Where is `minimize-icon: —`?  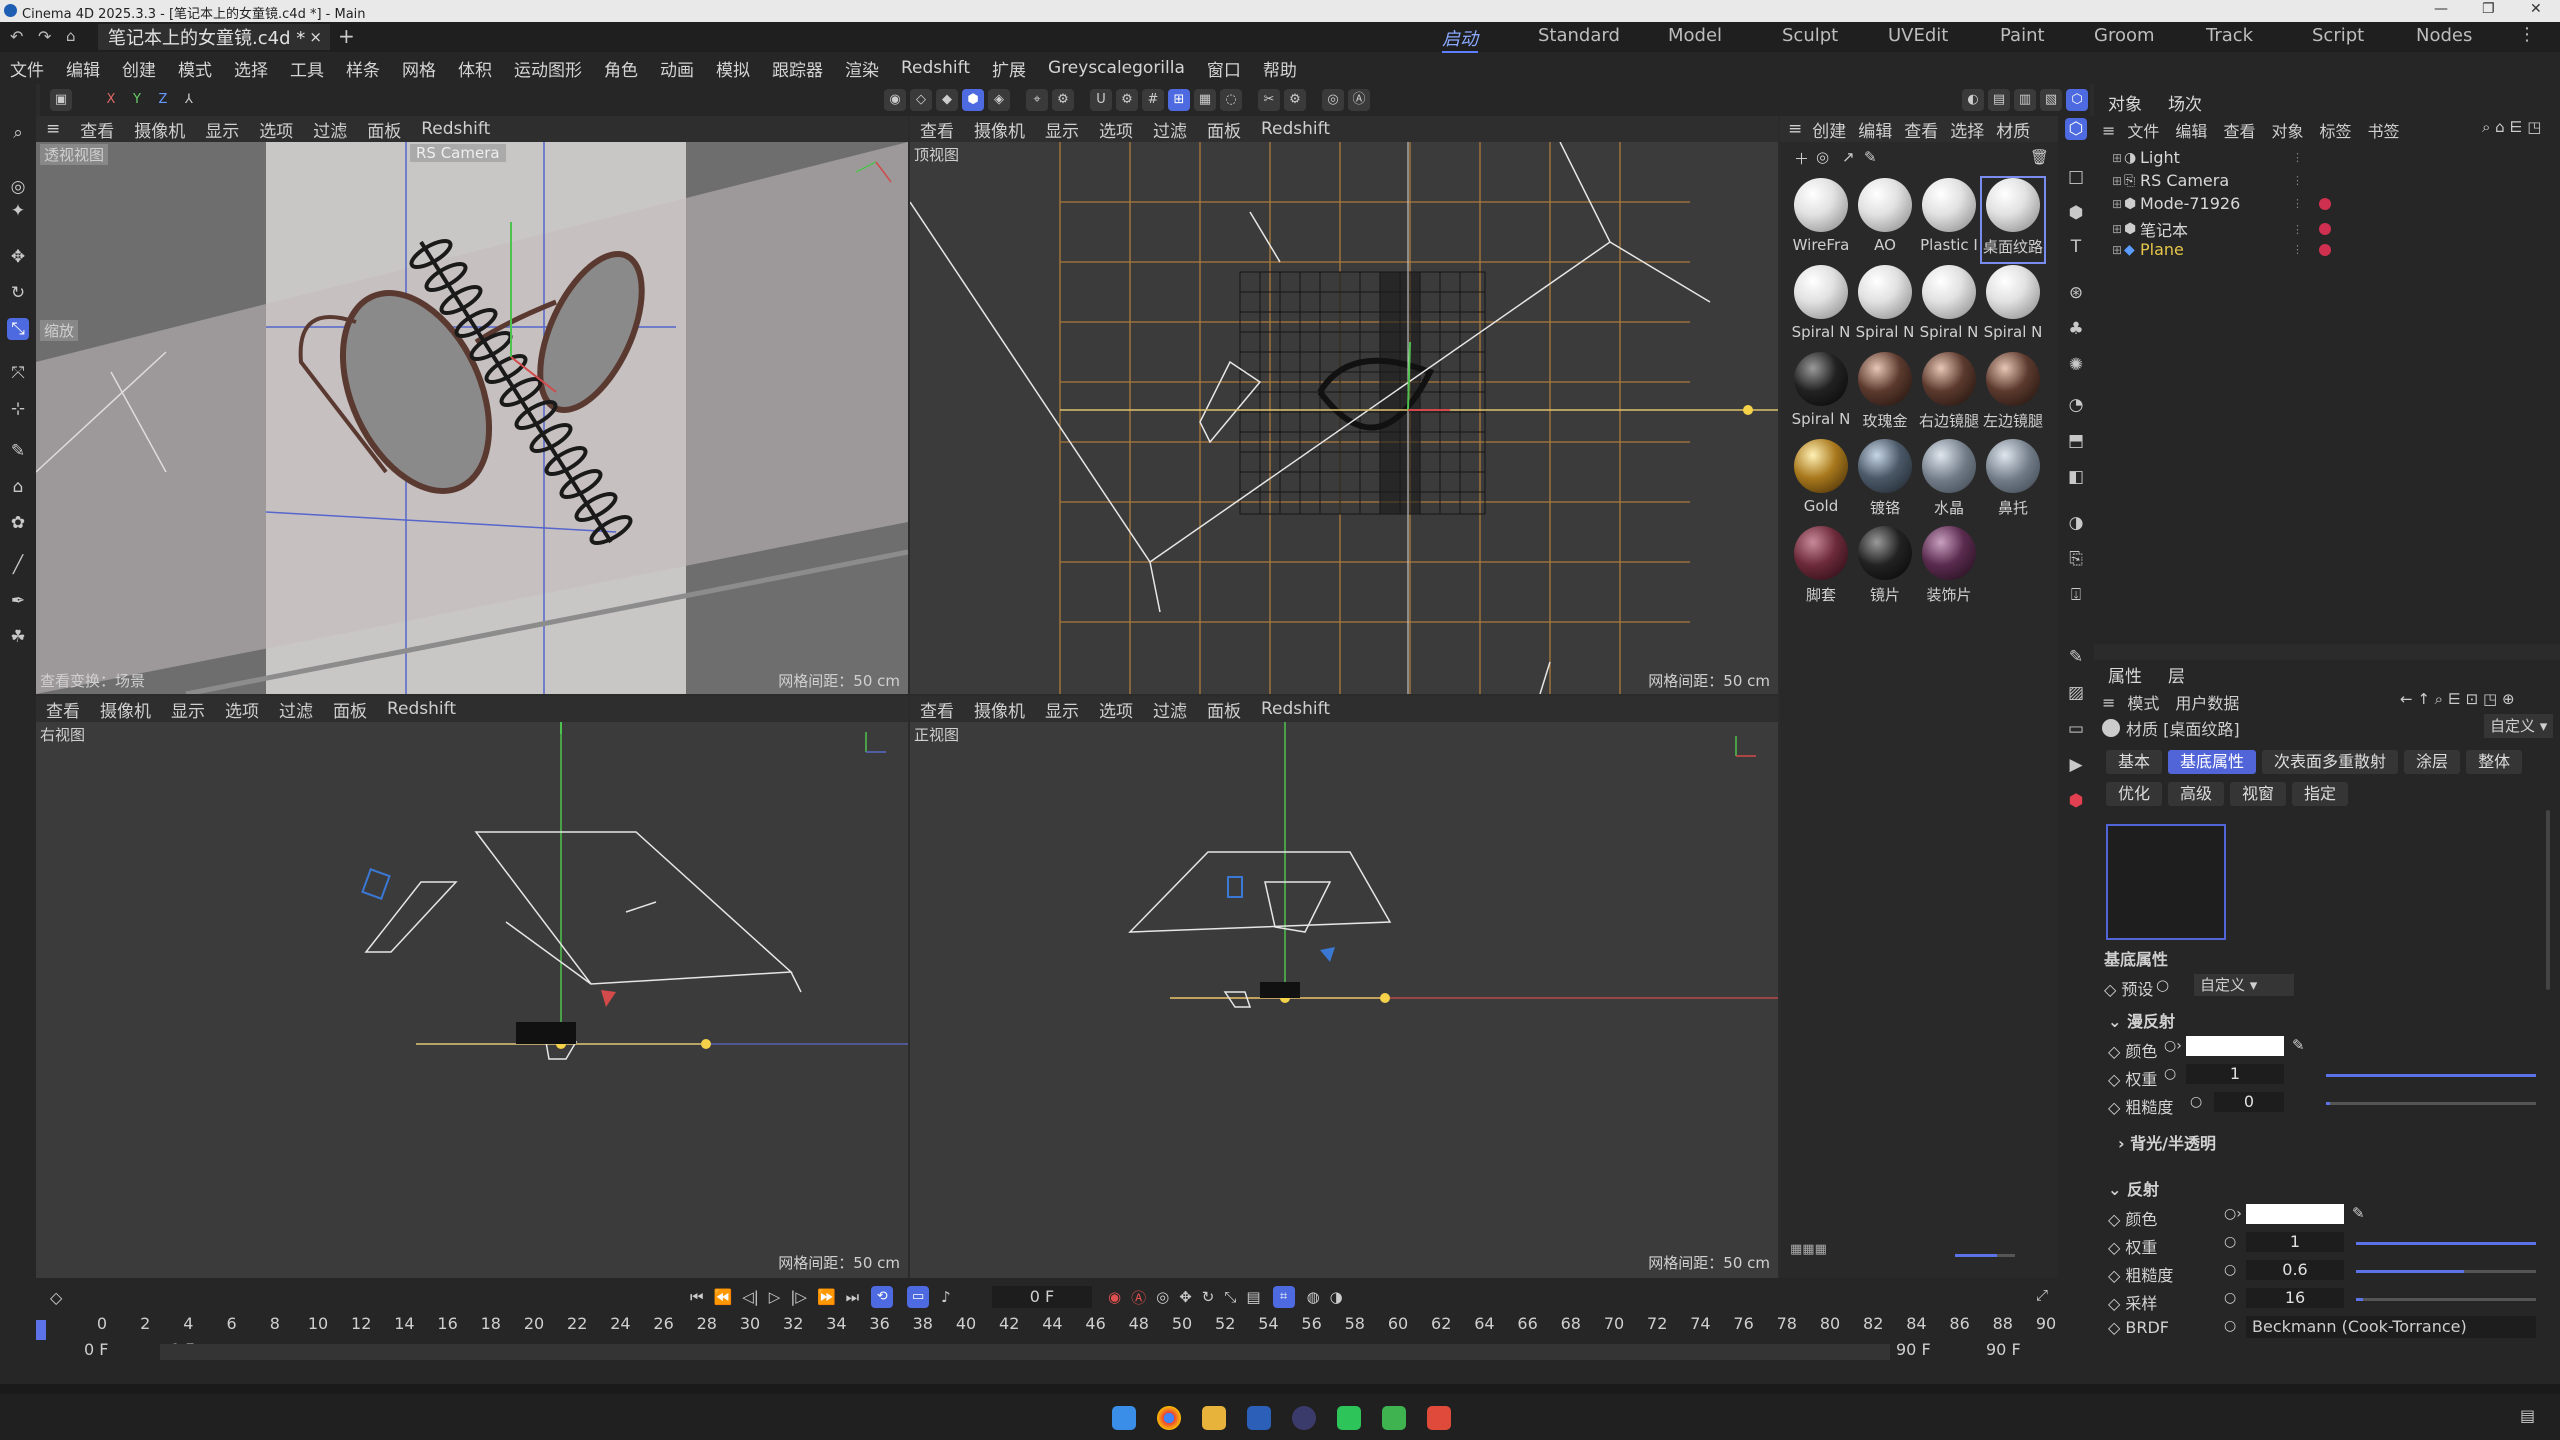 minimize-icon: — is located at coordinates (2441, 9).